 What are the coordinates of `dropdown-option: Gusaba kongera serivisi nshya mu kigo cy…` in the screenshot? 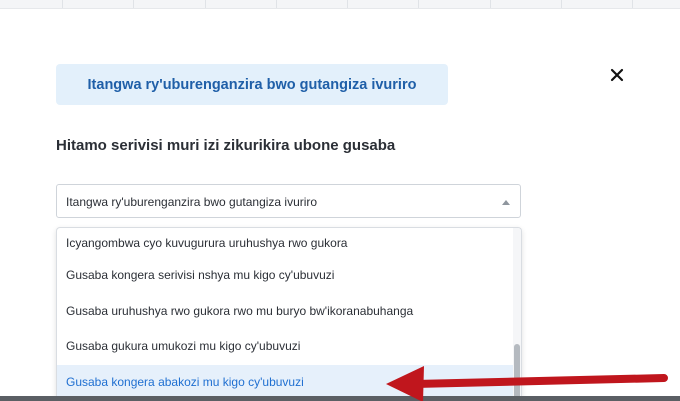 It's located at (285, 276).